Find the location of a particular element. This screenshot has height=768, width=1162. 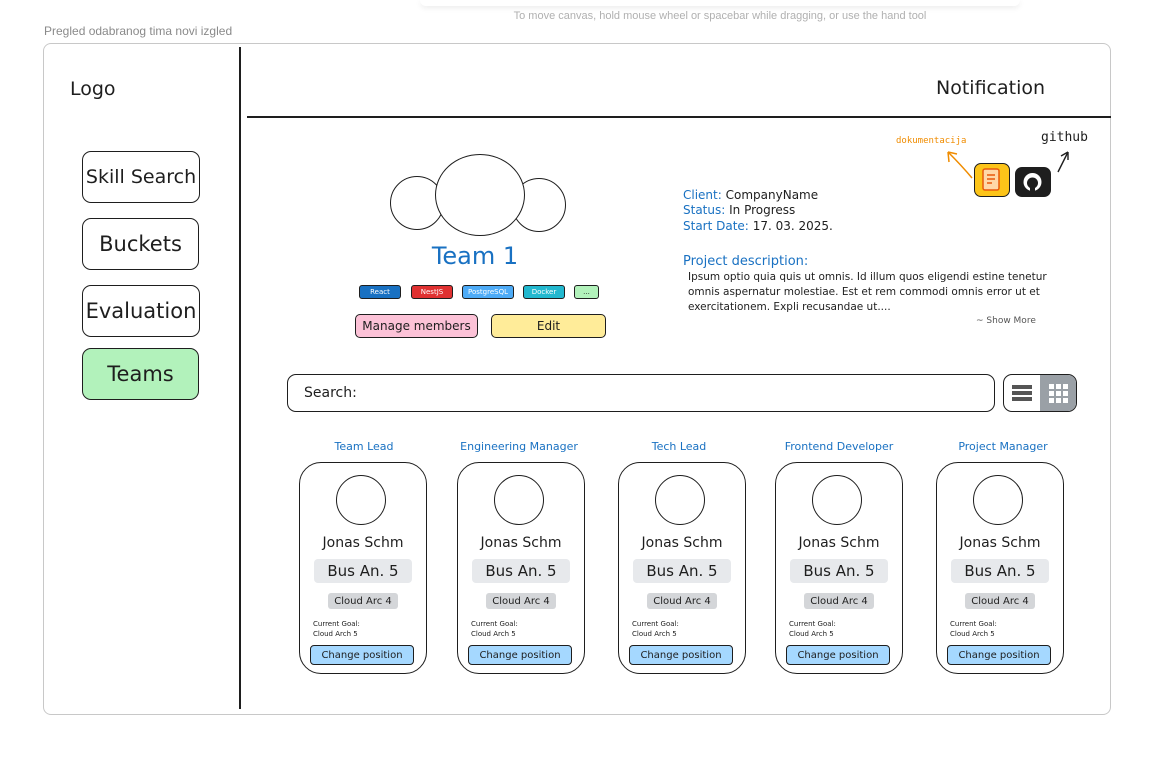

search-bar: Search: is located at coordinates (641, 393).